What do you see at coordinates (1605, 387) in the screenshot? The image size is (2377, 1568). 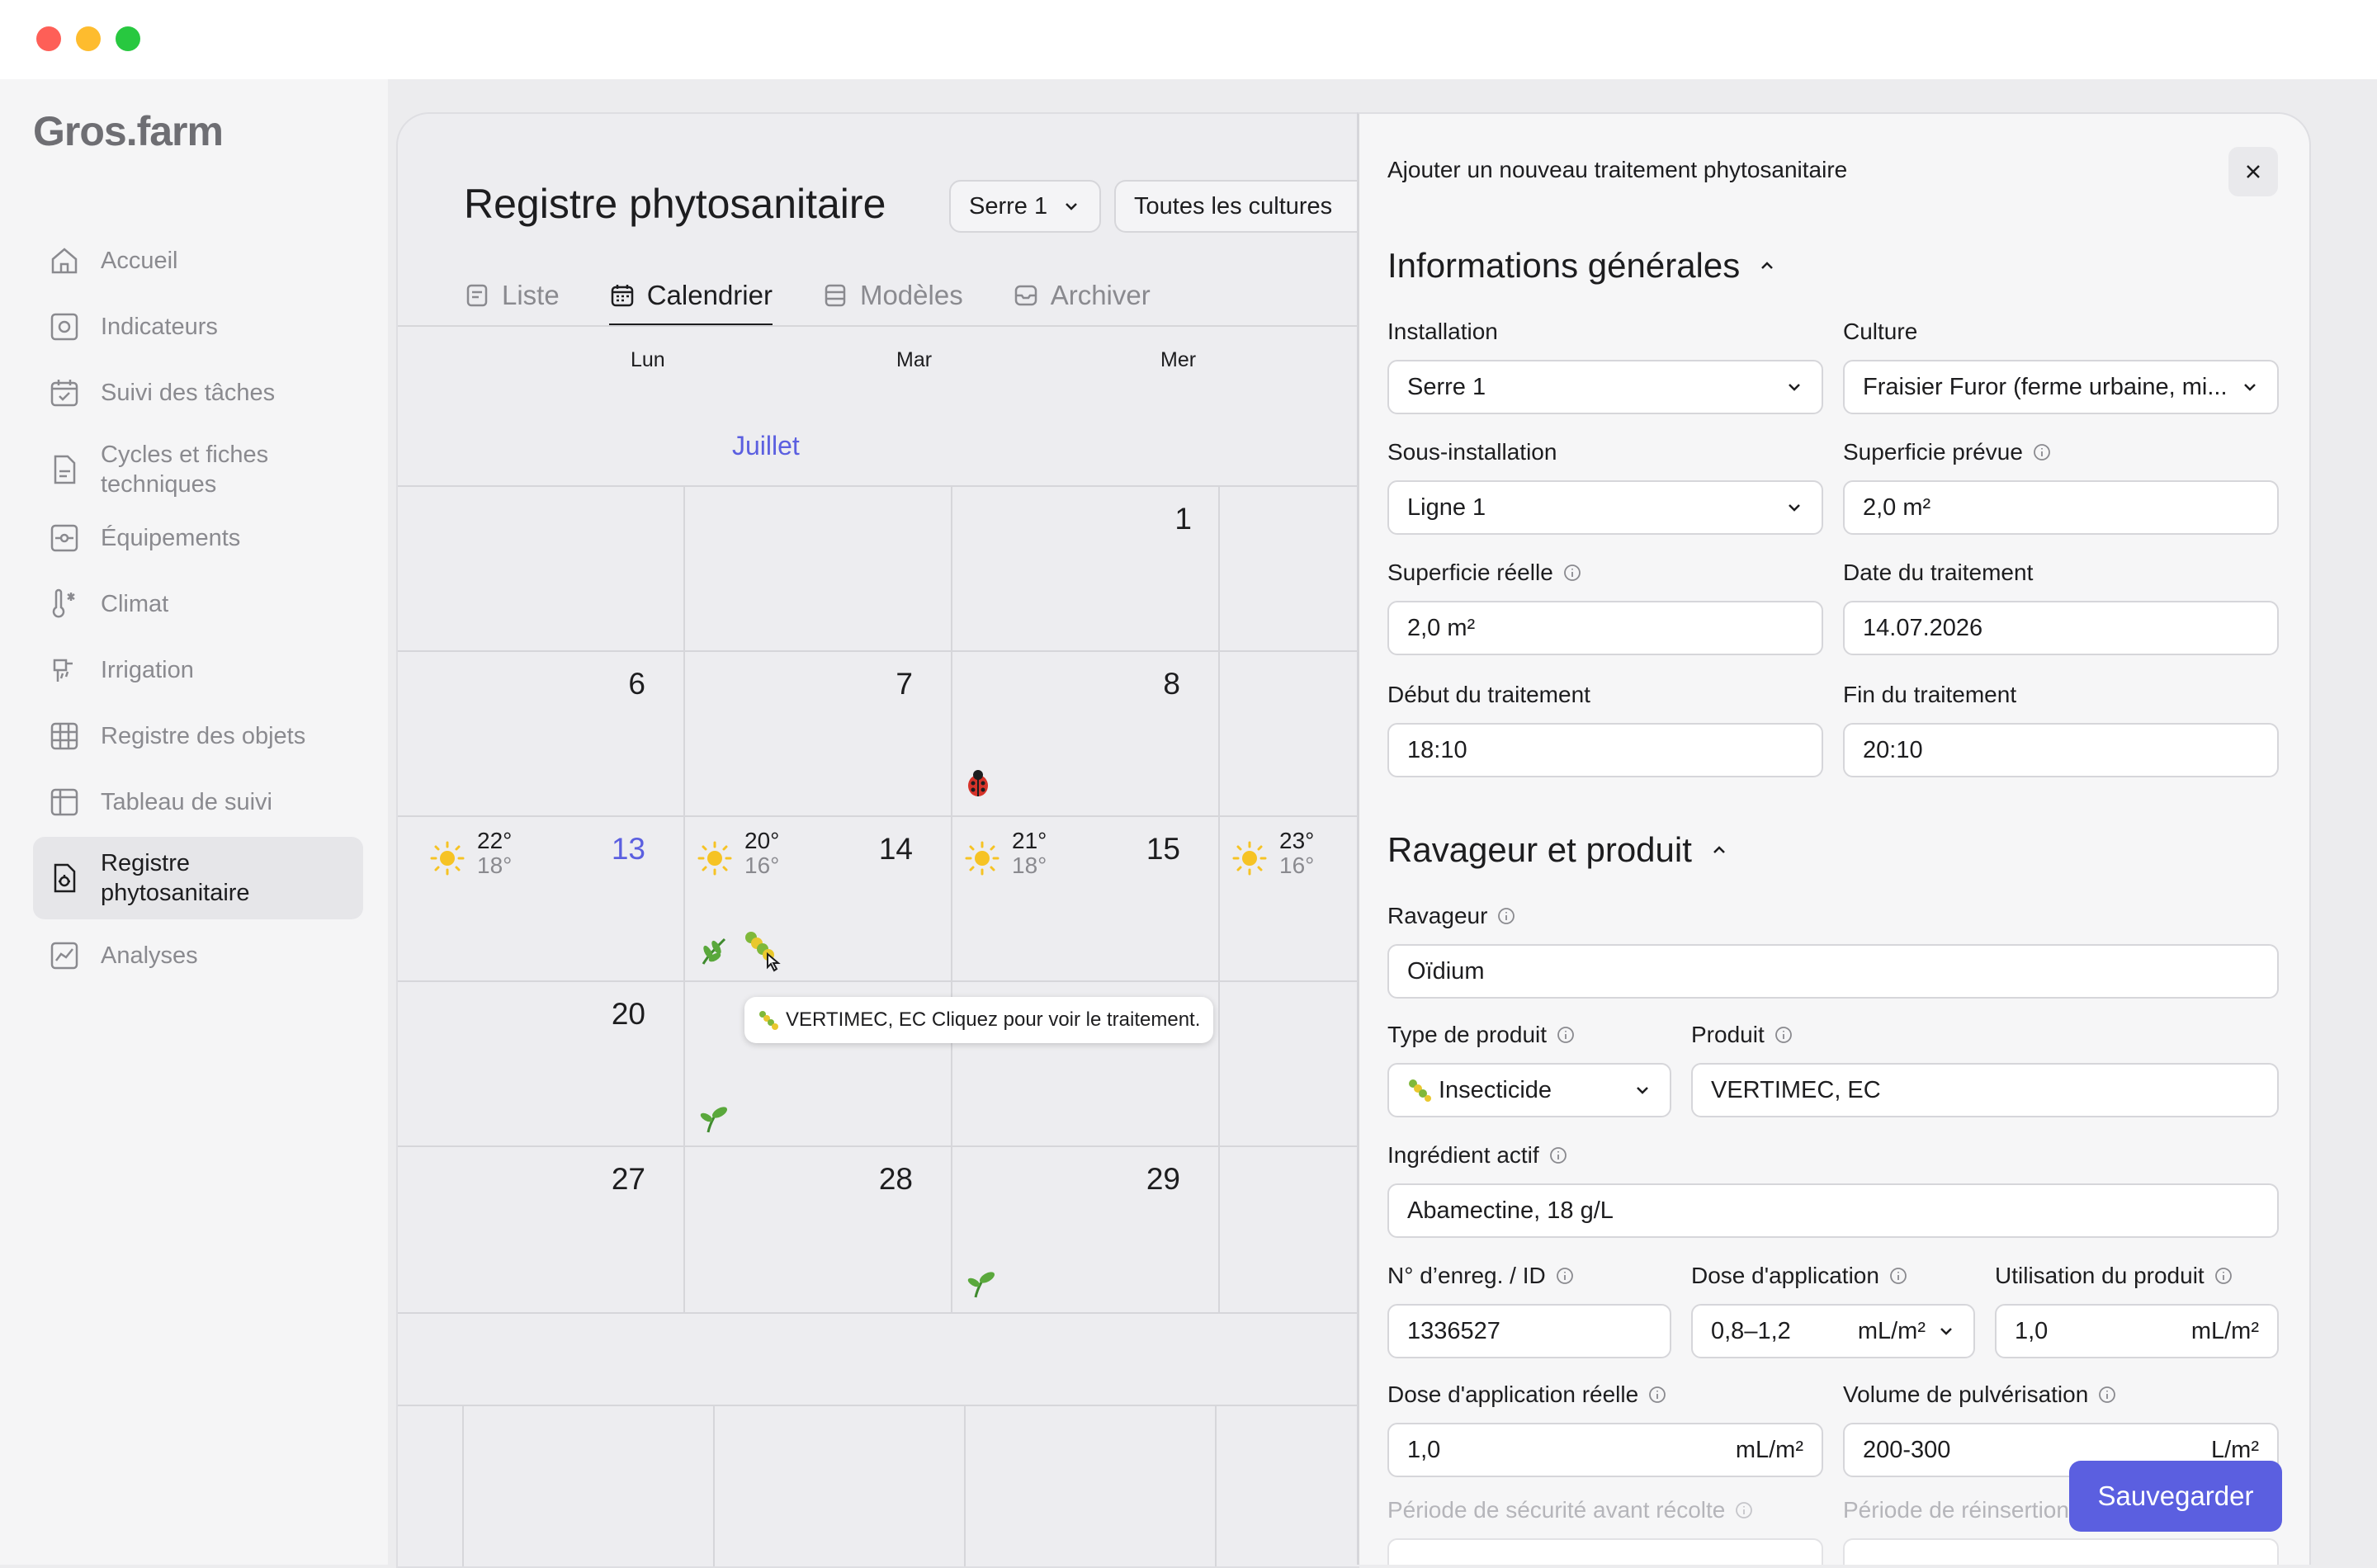 I see `installation-select: Serre 1` at bounding box center [1605, 387].